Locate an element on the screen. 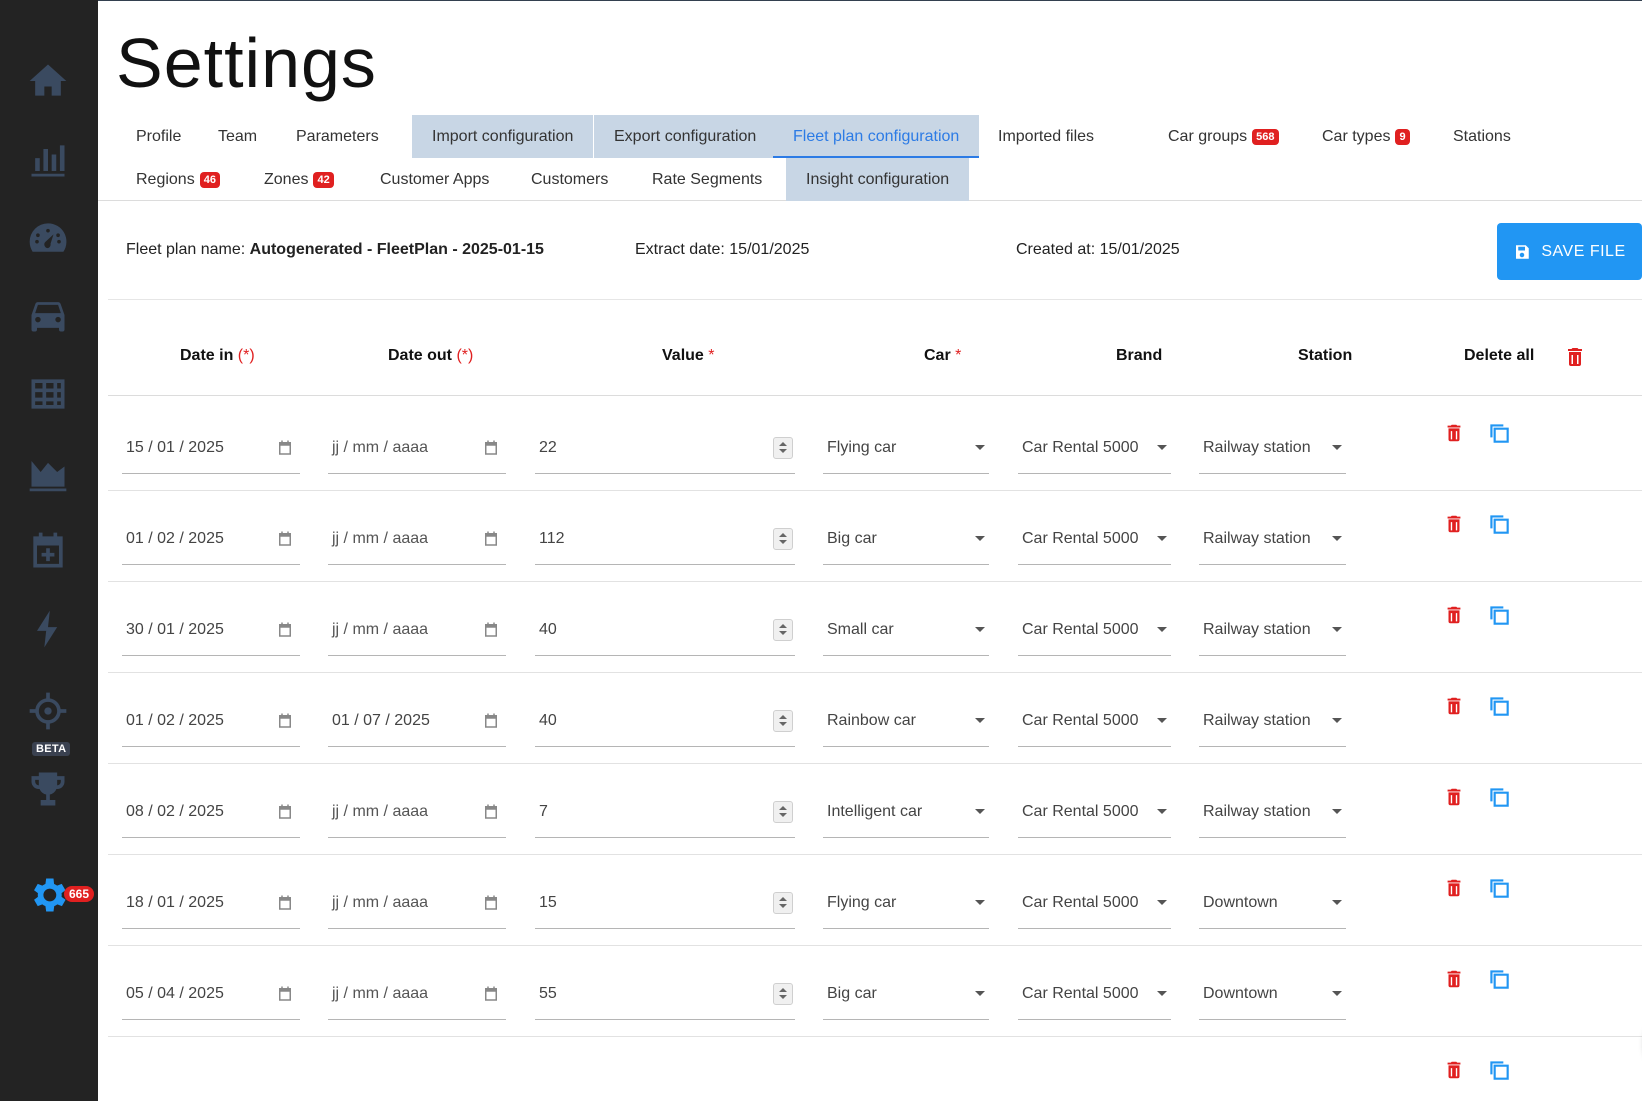 This screenshot has height=1101, width=1642. date-in-input: 08 / 02 / 2025 is located at coordinates (211, 812).